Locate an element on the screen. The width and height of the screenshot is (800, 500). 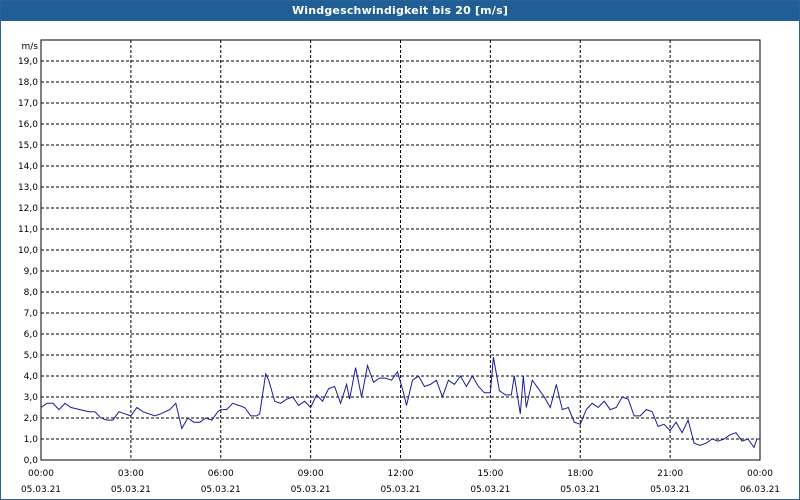
x-tick-time-label: 18:00 is located at coordinates (580, 474).